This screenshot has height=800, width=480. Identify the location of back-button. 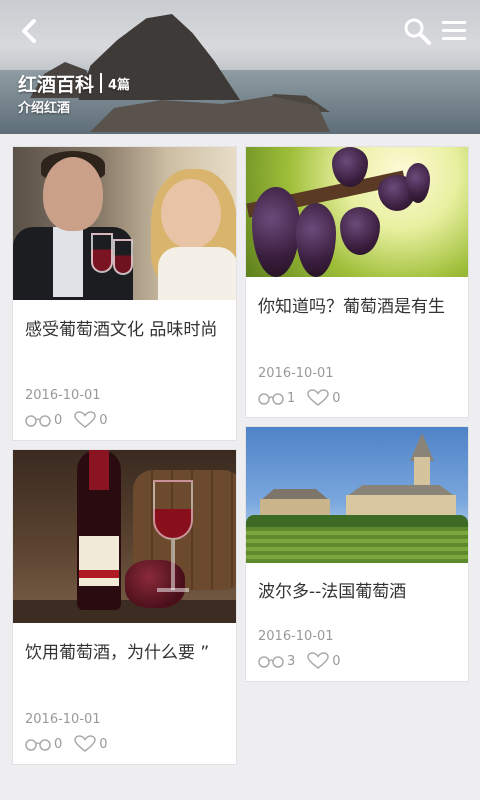
(30, 31).